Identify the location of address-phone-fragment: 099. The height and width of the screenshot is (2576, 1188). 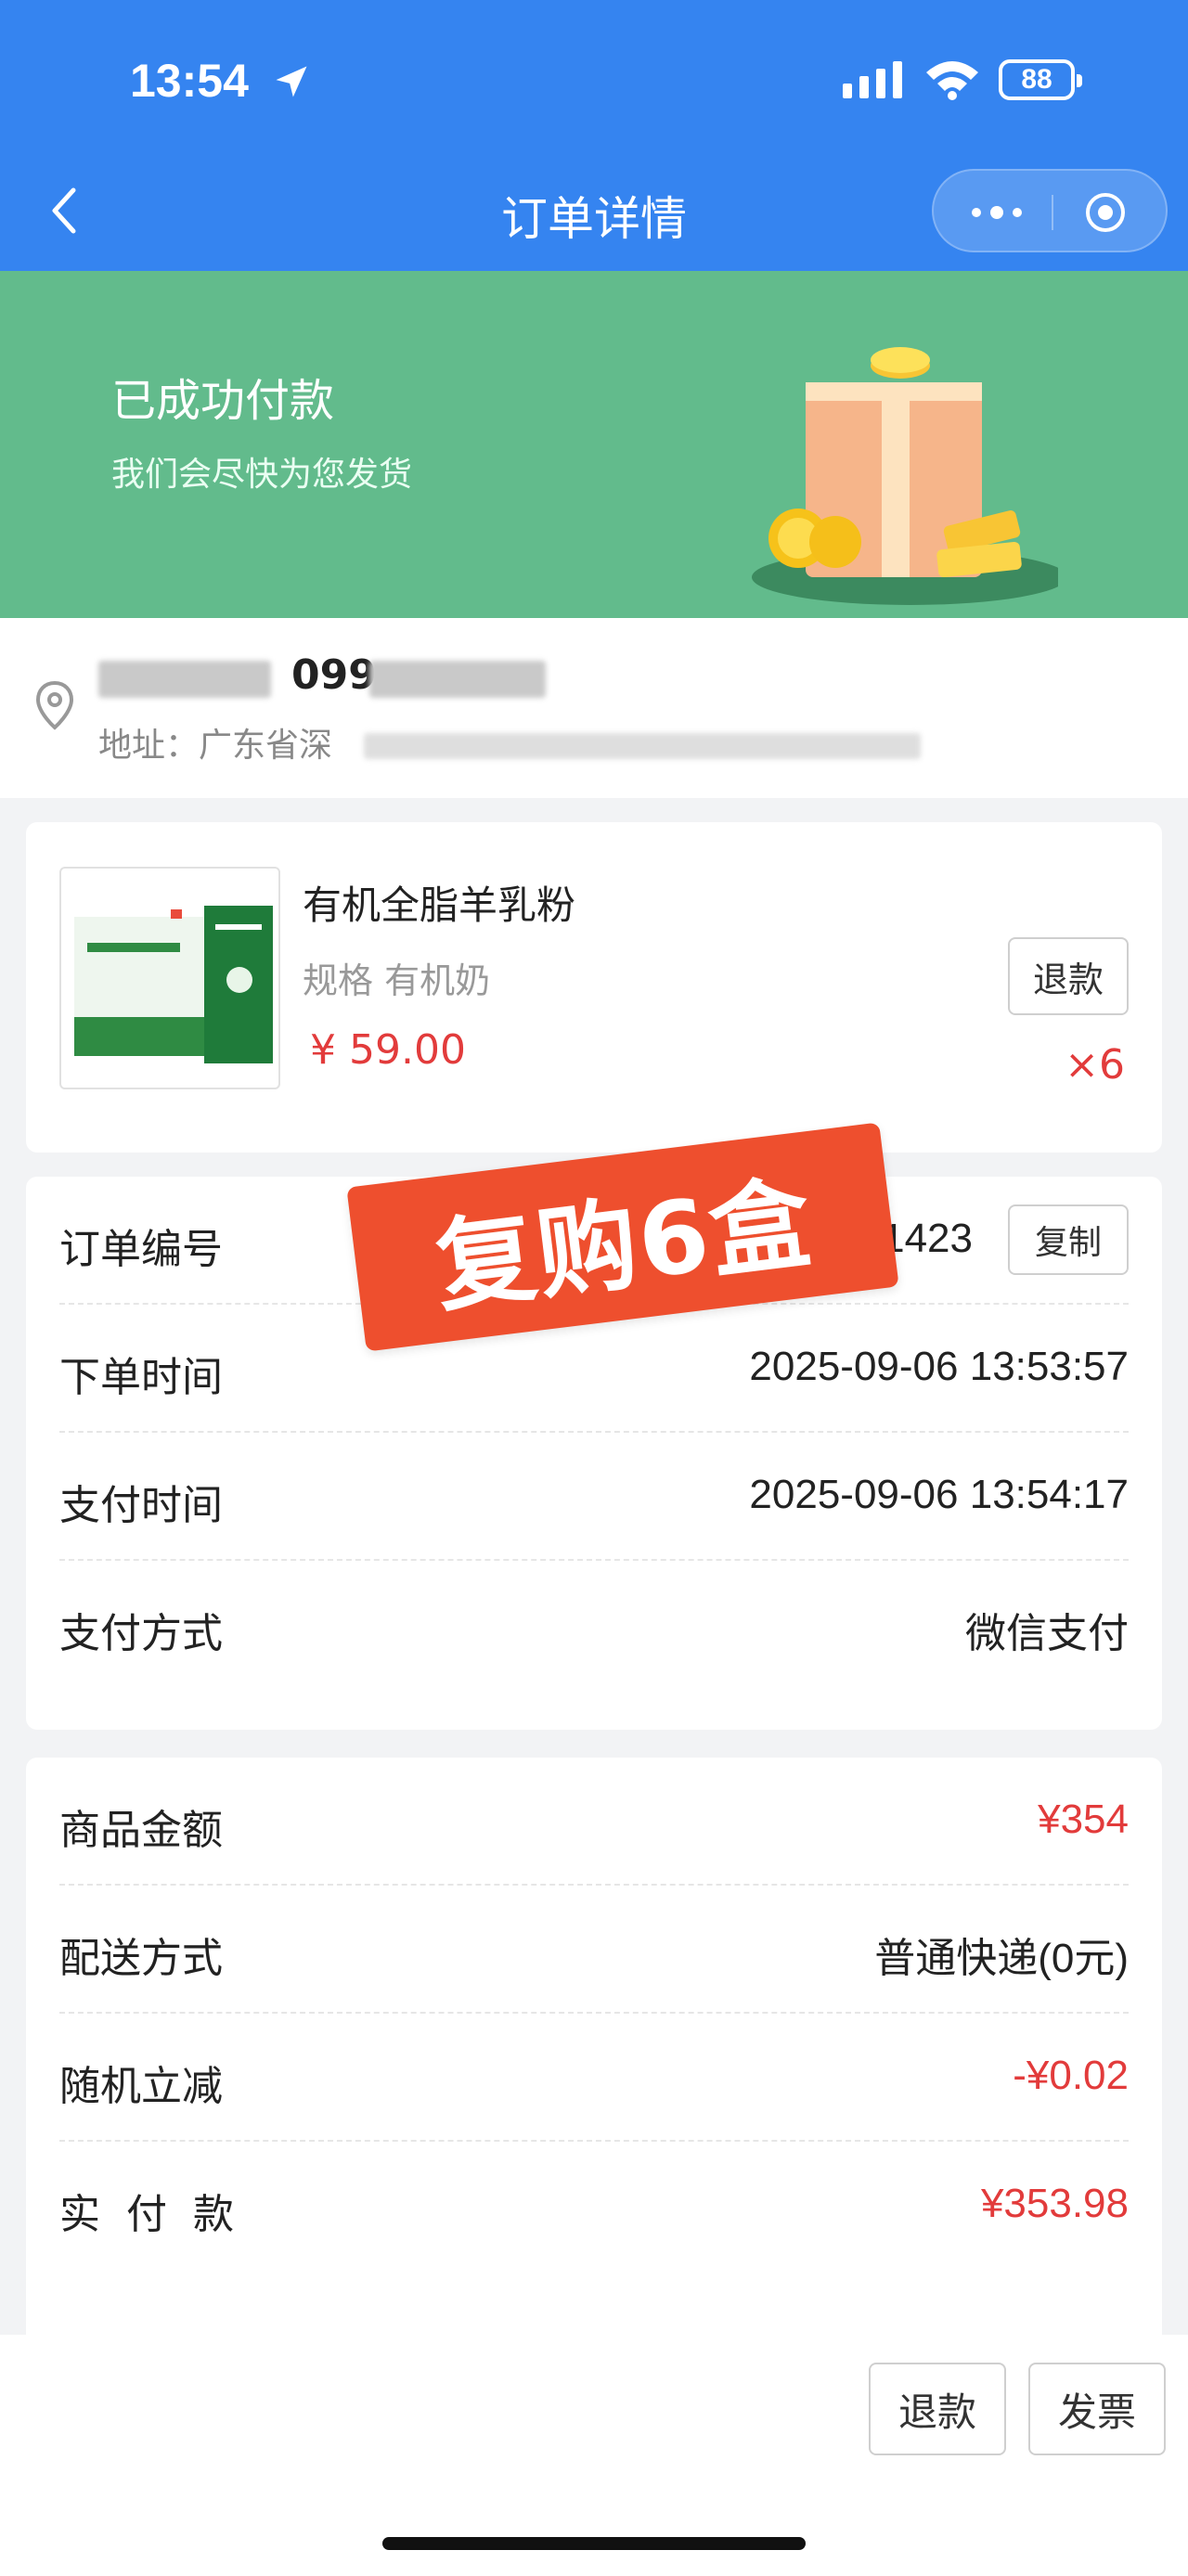
(334, 675).